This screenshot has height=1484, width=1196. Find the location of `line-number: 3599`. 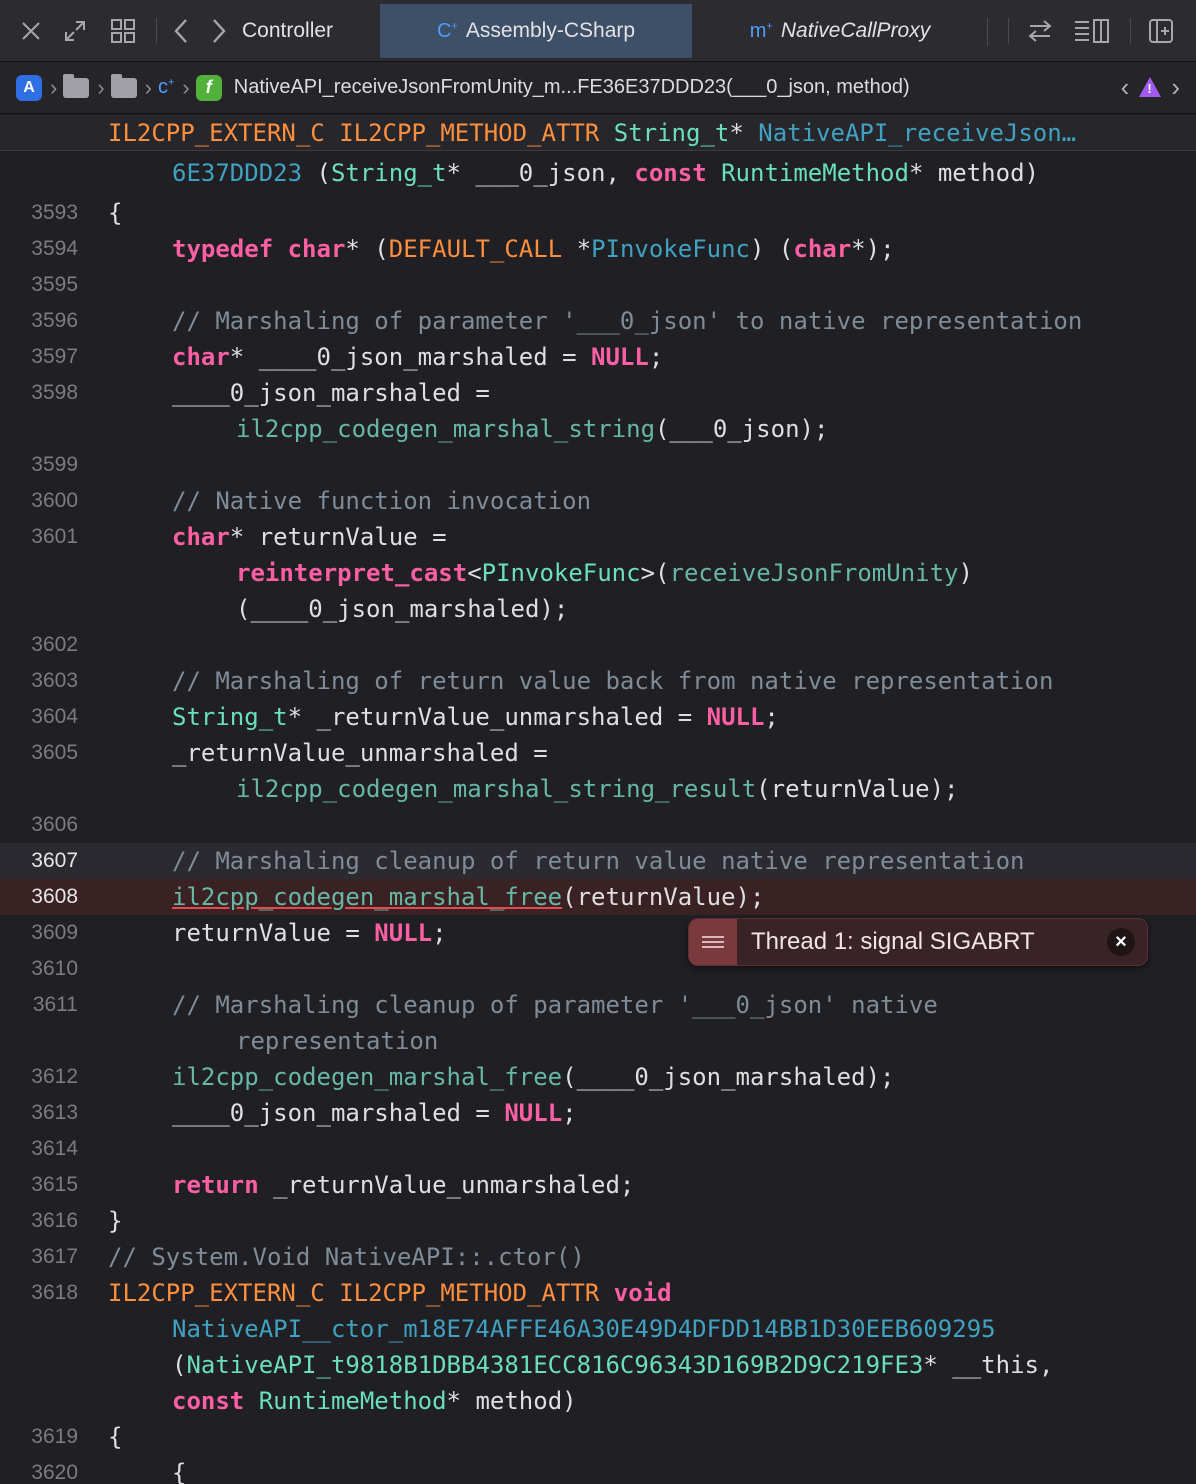

line-number: 3599 is located at coordinates (54, 464).